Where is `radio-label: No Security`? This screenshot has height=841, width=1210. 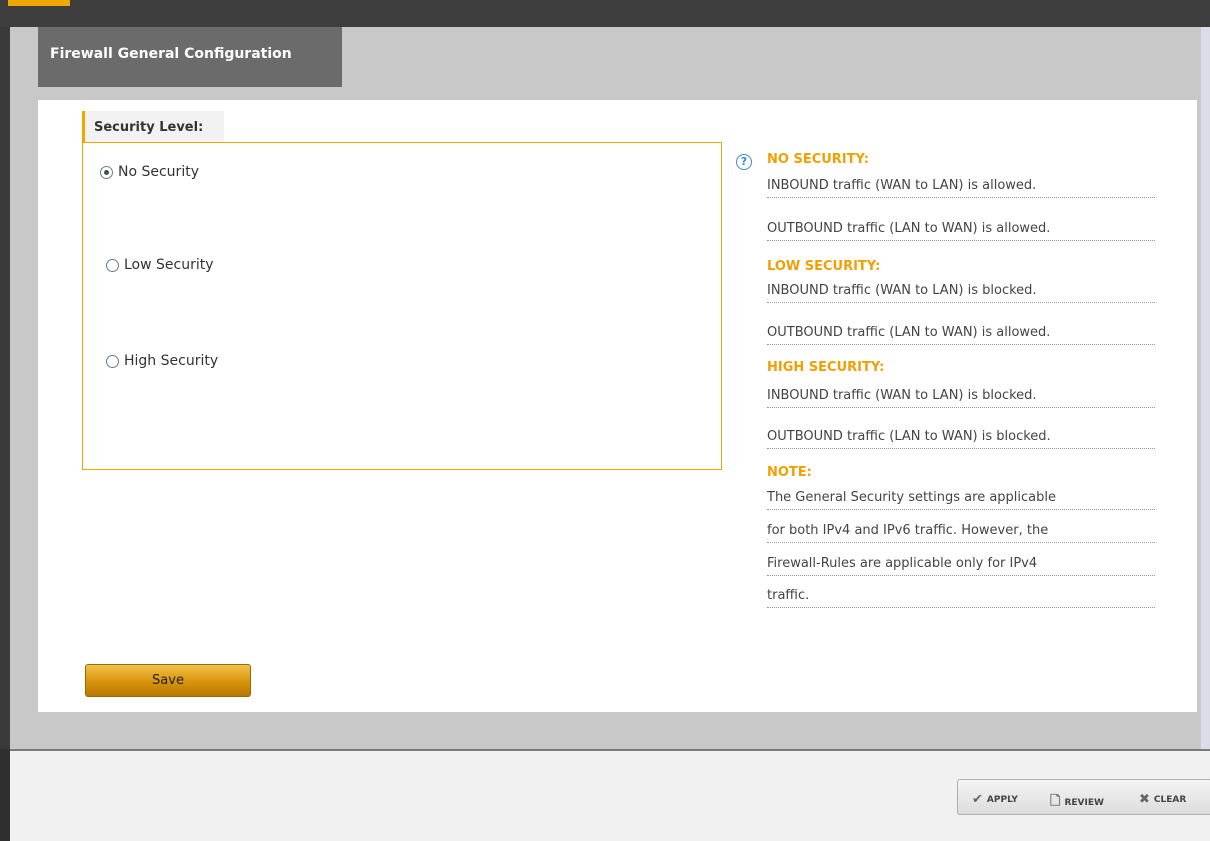
radio-label: No Security is located at coordinates (158, 172).